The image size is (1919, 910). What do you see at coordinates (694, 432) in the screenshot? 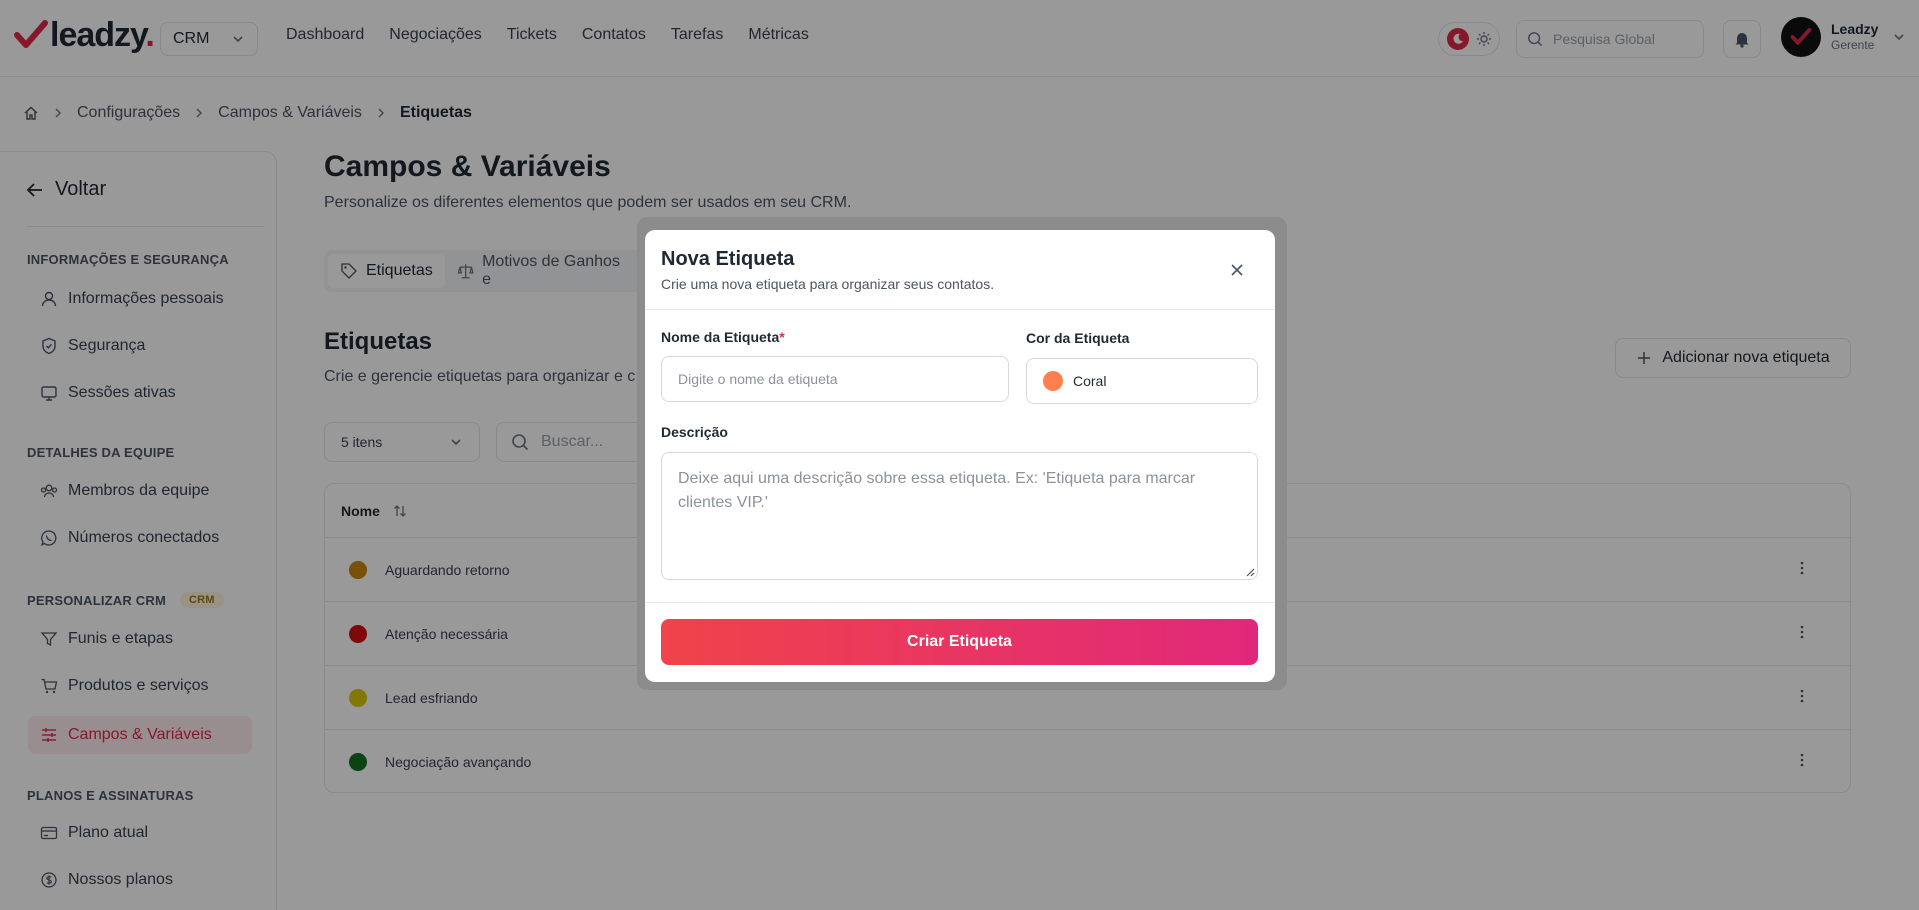
I see `description-label: Descrição` at bounding box center [694, 432].